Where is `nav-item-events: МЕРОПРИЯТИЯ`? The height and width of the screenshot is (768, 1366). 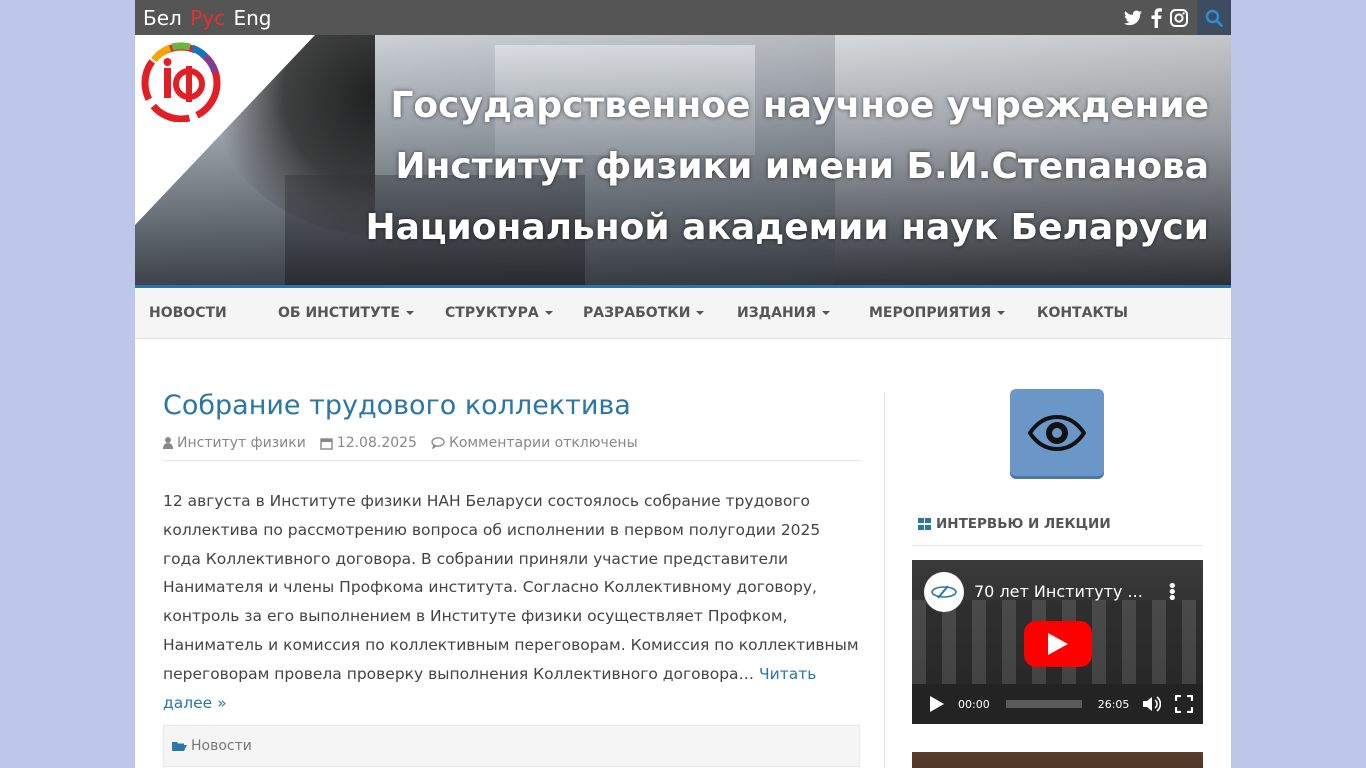 nav-item-events: МЕРОПРИЯТИЯ is located at coordinates (930, 313).